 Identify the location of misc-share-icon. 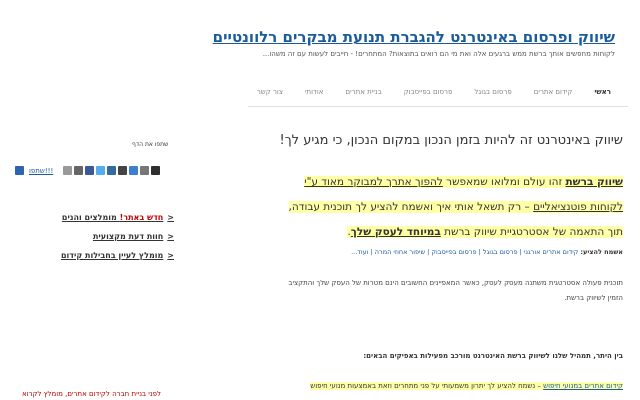
(156, 170).